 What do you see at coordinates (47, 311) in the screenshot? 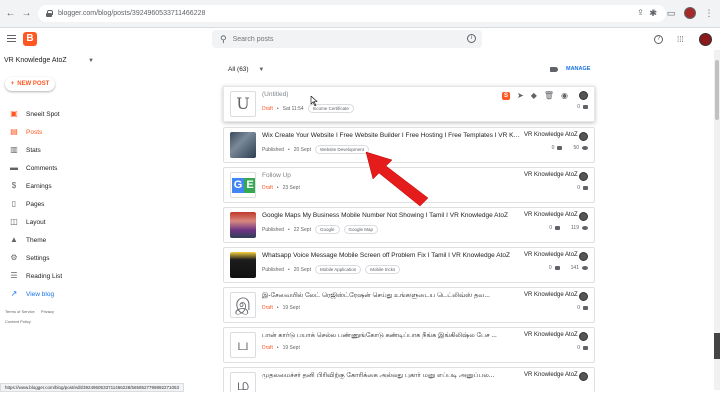
I see `privacy-link: Privacy` at bounding box center [47, 311].